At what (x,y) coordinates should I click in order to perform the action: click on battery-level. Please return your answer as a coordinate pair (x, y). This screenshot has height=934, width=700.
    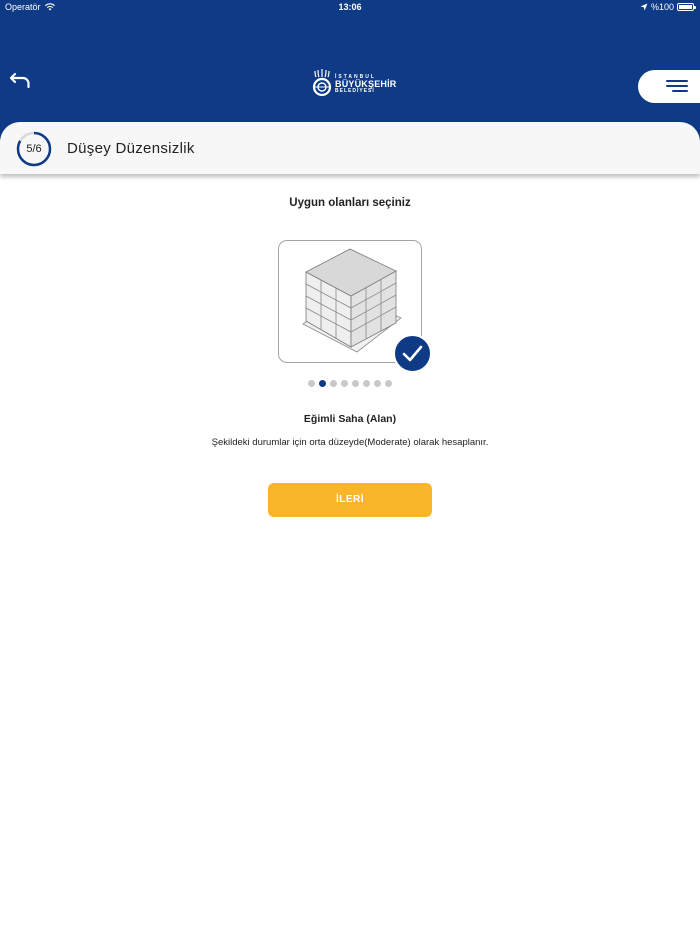
    Looking at the image, I should click on (685, 7).